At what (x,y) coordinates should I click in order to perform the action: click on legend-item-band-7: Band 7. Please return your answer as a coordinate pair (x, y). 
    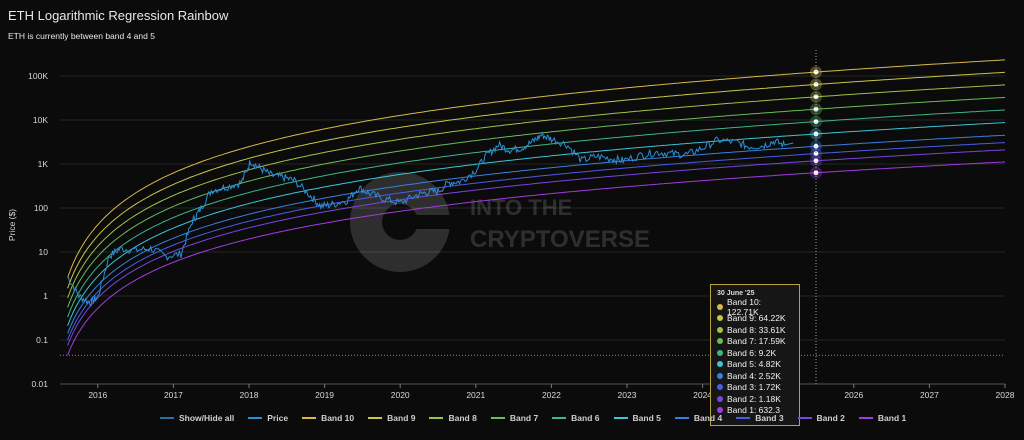
    Looking at the image, I should click on (514, 418).